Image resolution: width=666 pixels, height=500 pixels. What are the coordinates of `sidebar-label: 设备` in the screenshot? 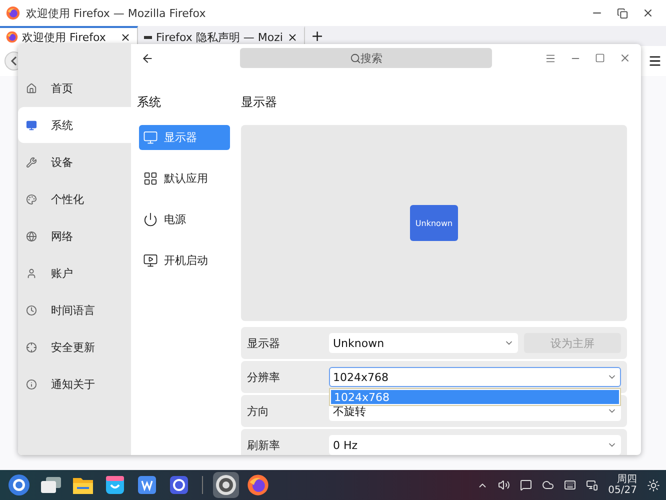 It's located at (62, 162).